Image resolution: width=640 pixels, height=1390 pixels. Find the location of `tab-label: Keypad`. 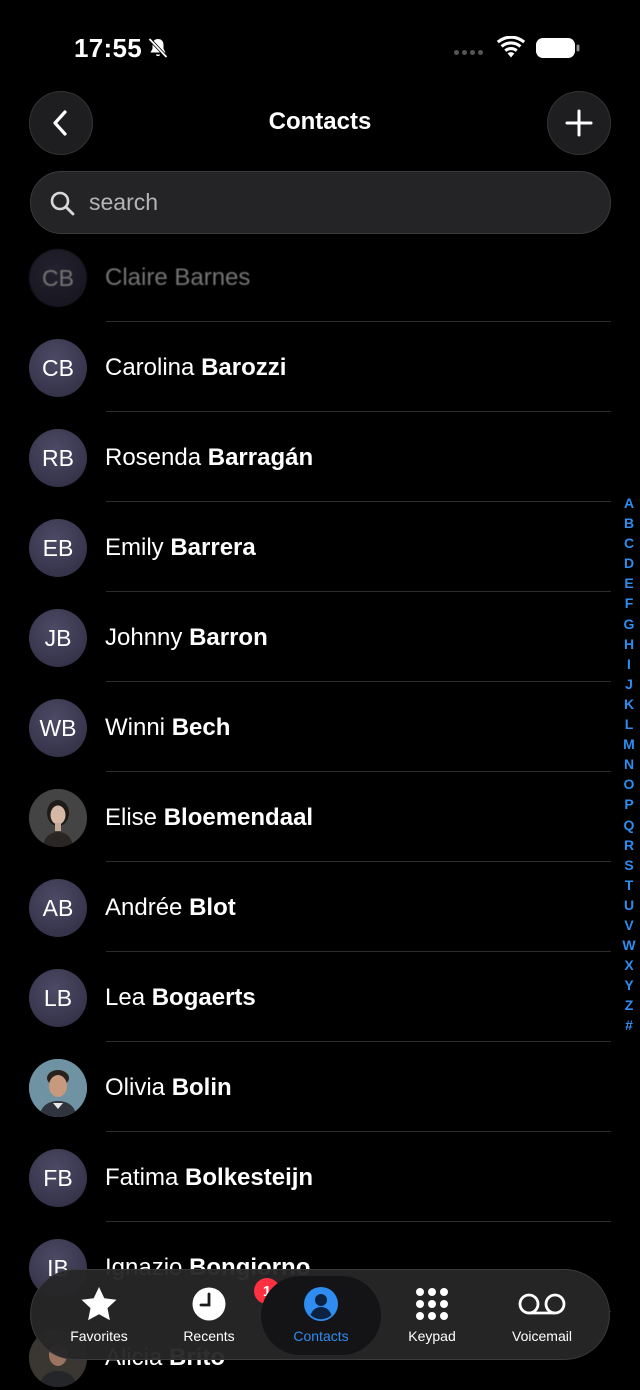

tab-label: Keypad is located at coordinates (432, 1336).